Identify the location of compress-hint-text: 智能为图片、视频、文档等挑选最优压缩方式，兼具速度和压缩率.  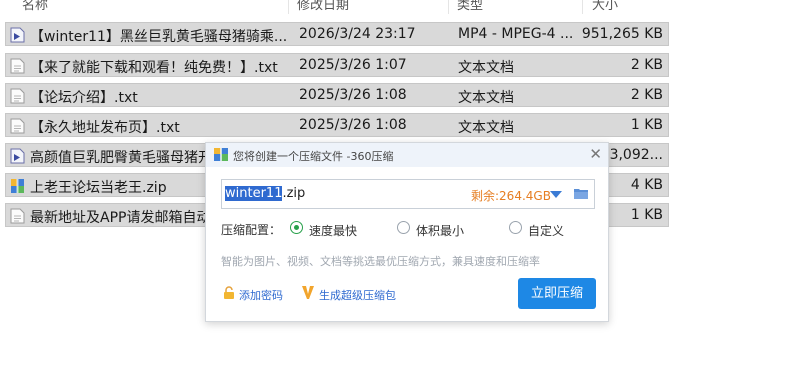
(380, 261).